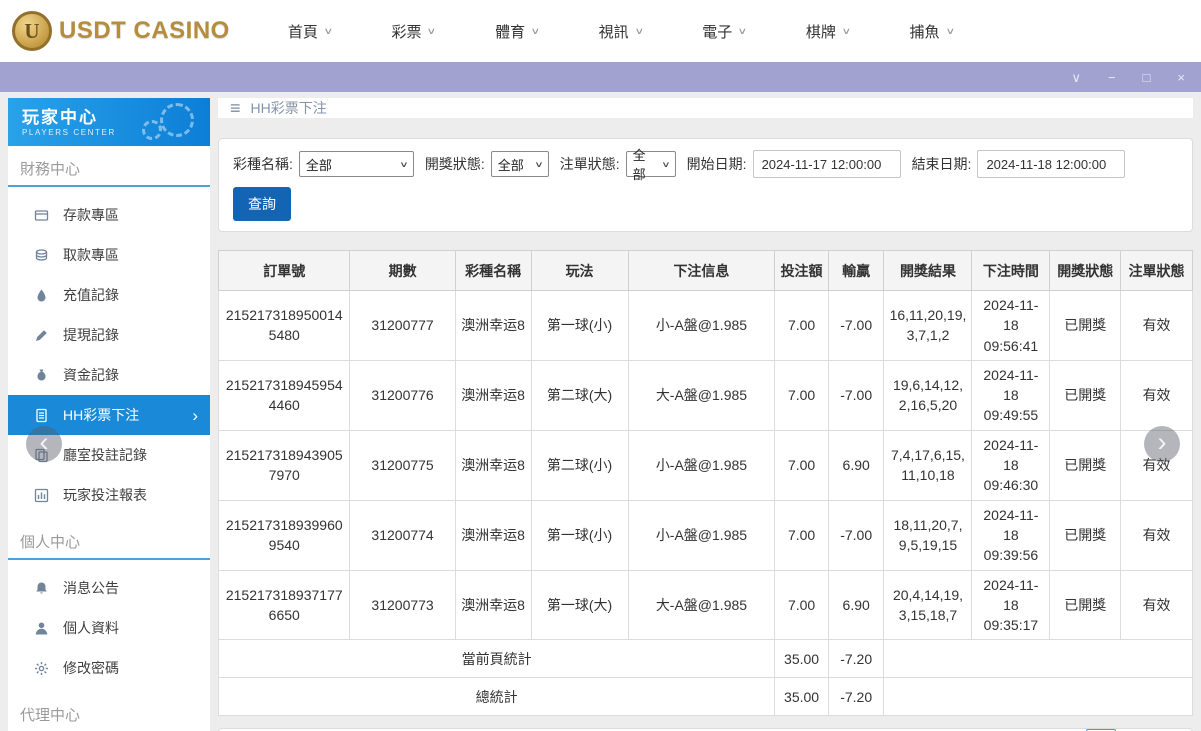 This screenshot has width=1201, height=731. Describe the element at coordinates (454, 164) in the screenshot. I see `draw-status-label: 開獎狀態:` at that location.